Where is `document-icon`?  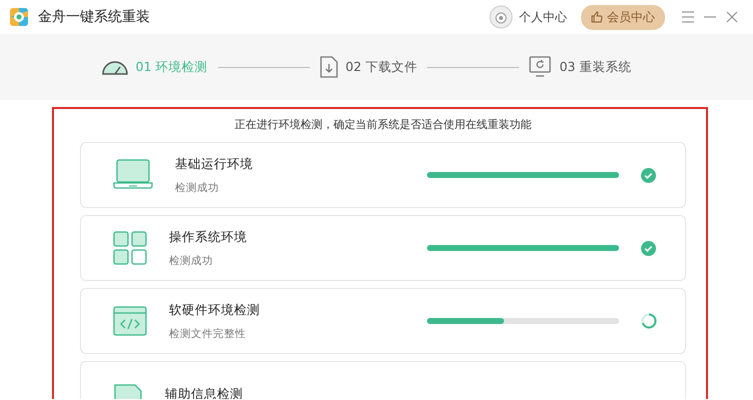 document-icon is located at coordinates (128, 391).